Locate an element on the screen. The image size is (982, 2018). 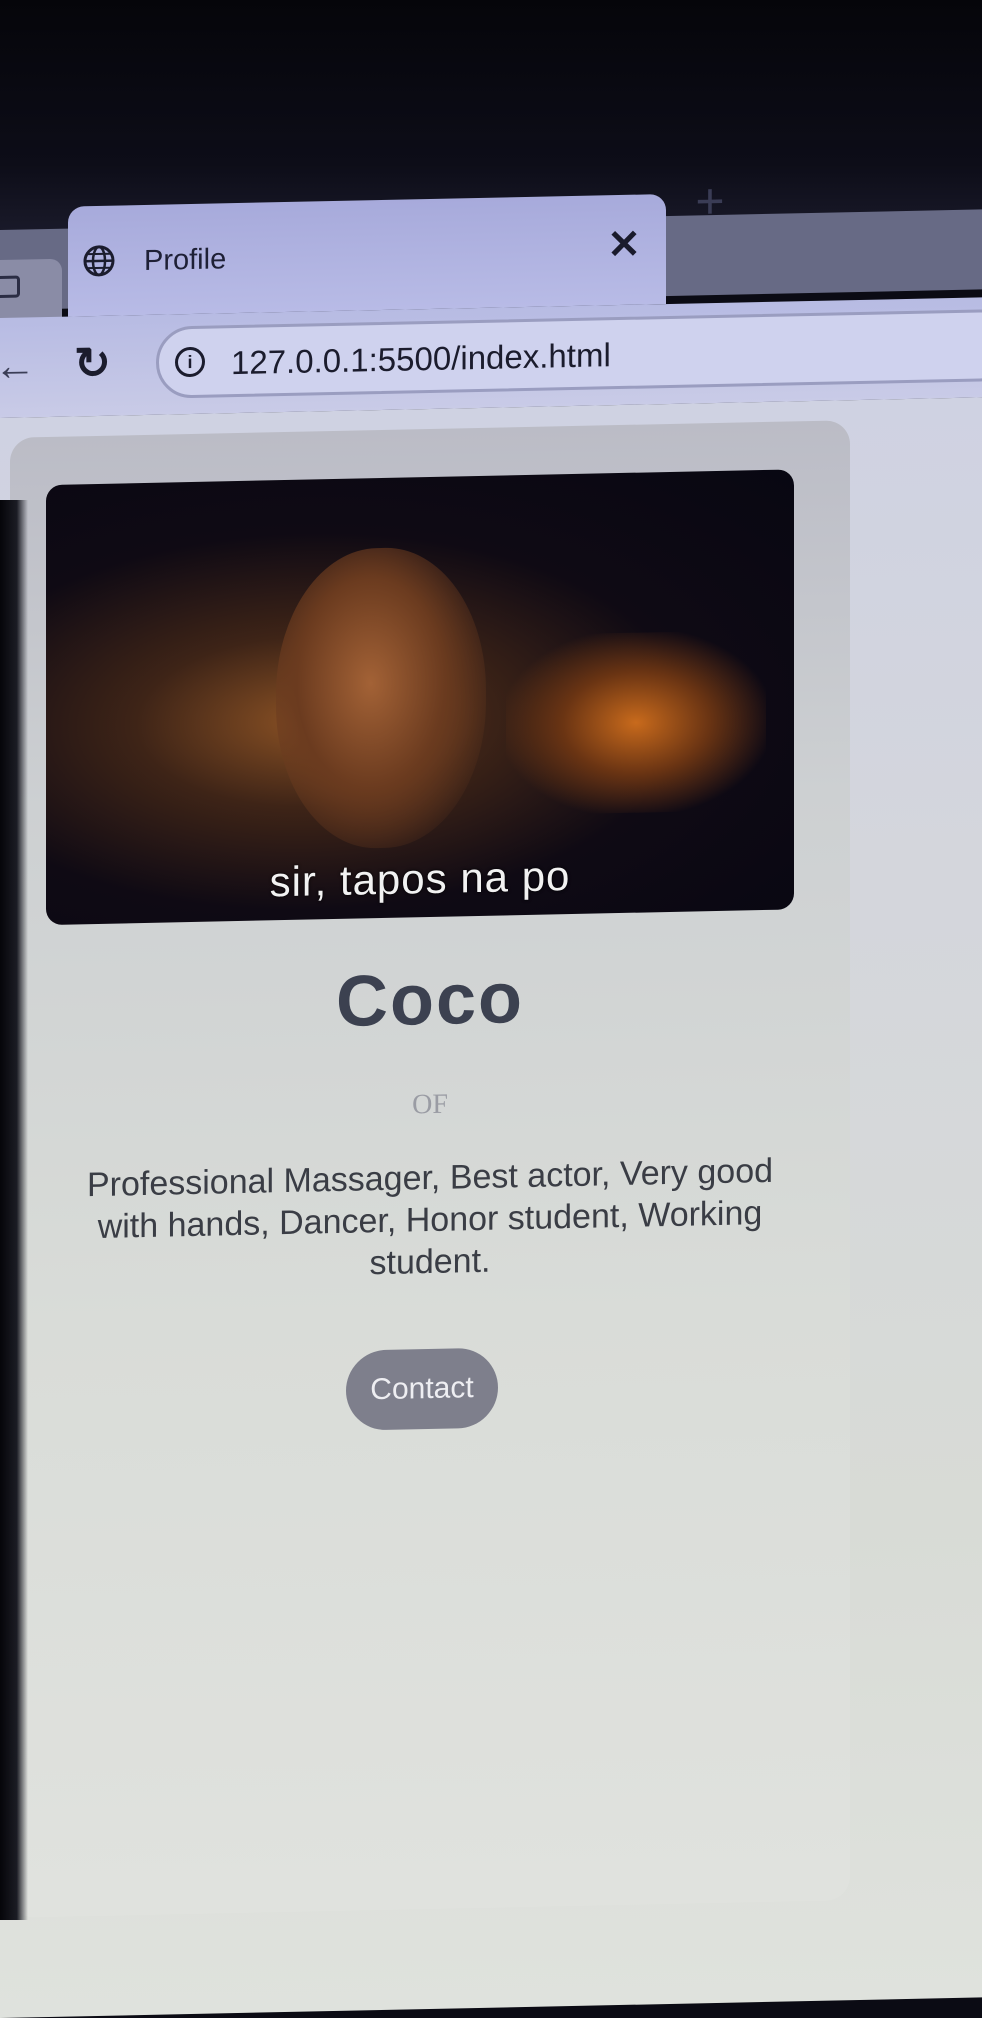
tab-actions-icon is located at coordinates (10, 287).